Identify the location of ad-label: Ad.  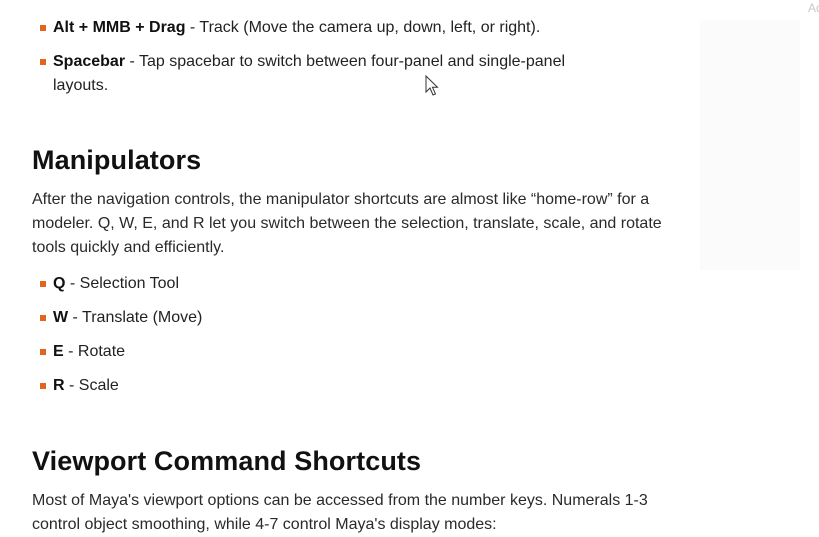
(813, 8).